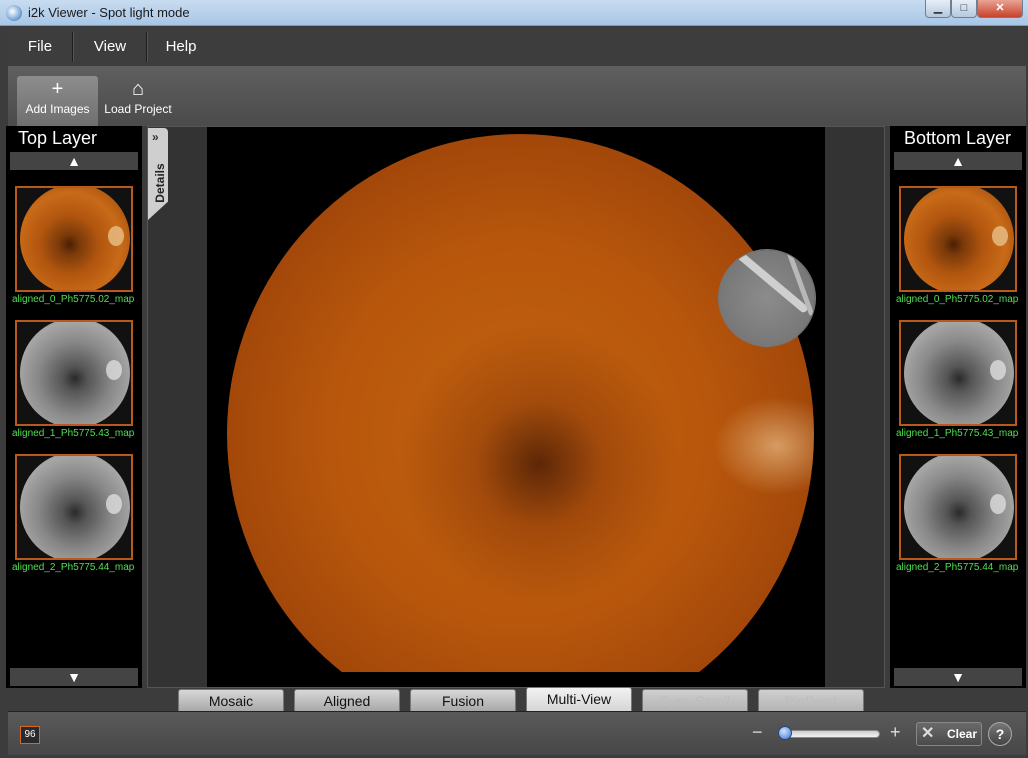 The image size is (1028, 758). What do you see at coordinates (40, 47) in the screenshot?
I see `menu-file: File` at bounding box center [40, 47].